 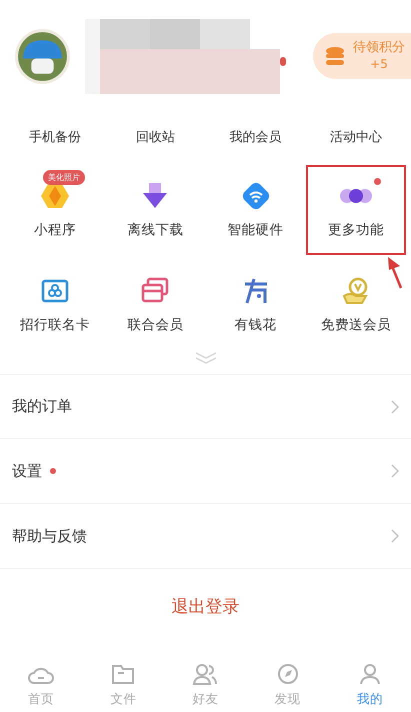 I want to click on shortcut-link: 我的会员, so click(x=256, y=137).